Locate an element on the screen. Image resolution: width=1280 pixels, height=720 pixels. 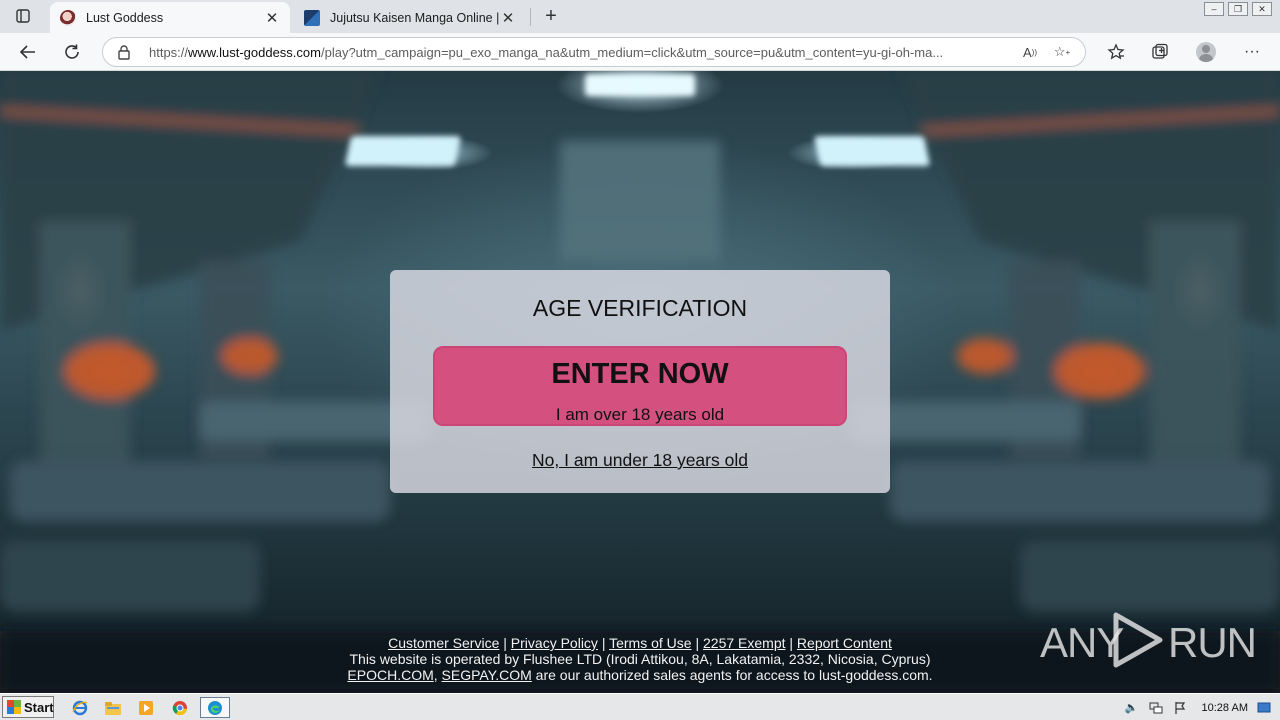
enter-now-button: ENTER NOW I am over 18 years old is located at coordinates (640, 386).